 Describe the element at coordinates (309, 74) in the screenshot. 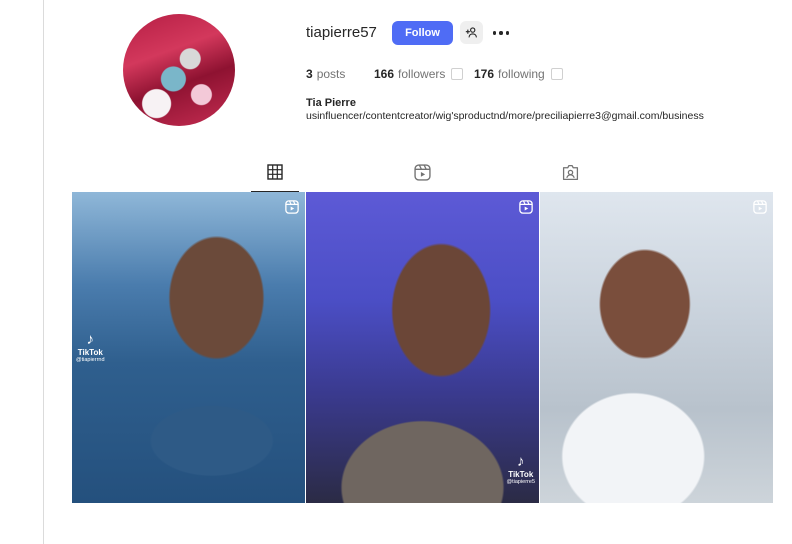

I see `posts-count: 3` at that location.